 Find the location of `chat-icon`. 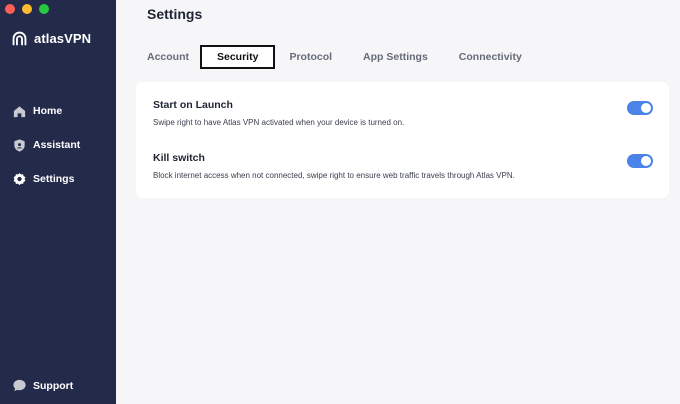

chat-icon is located at coordinates (19, 385).